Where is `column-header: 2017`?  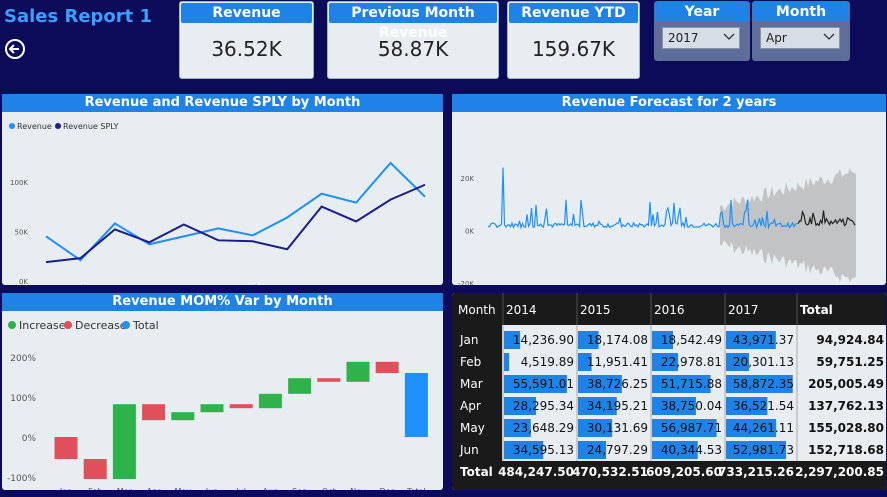
column-header: 2017 is located at coordinates (743, 310).